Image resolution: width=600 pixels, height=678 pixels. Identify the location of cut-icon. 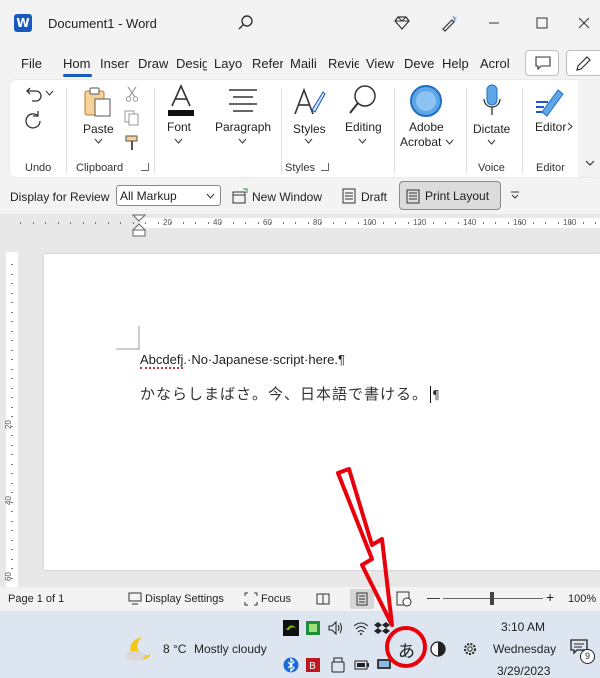
(132, 94).